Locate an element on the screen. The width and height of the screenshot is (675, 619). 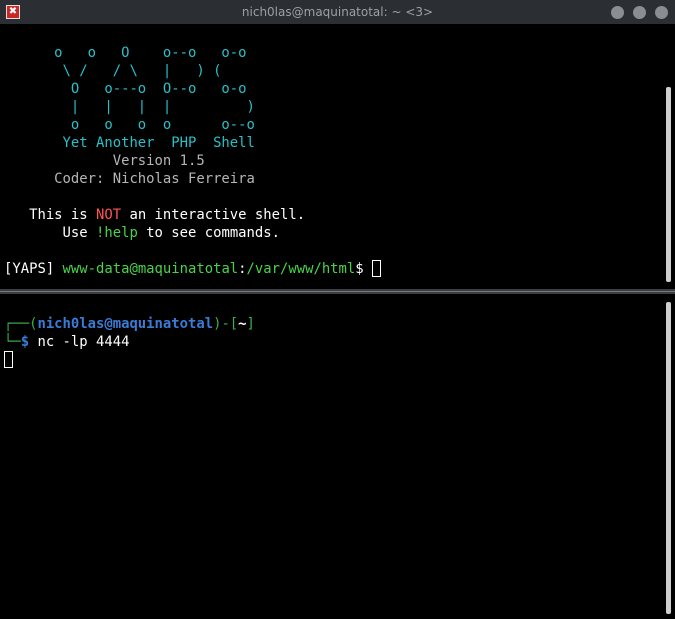
title-bar: ✖ nich0las@maquinatotal: ~ <3> is located at coordinates (337, 12).